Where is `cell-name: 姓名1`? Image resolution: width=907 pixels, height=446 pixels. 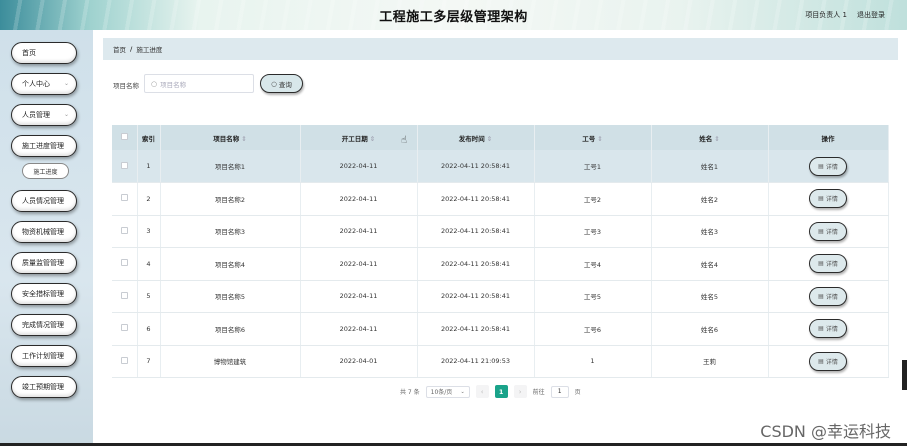 cell-name: 姓名1 is located at coordinates (710, 166).